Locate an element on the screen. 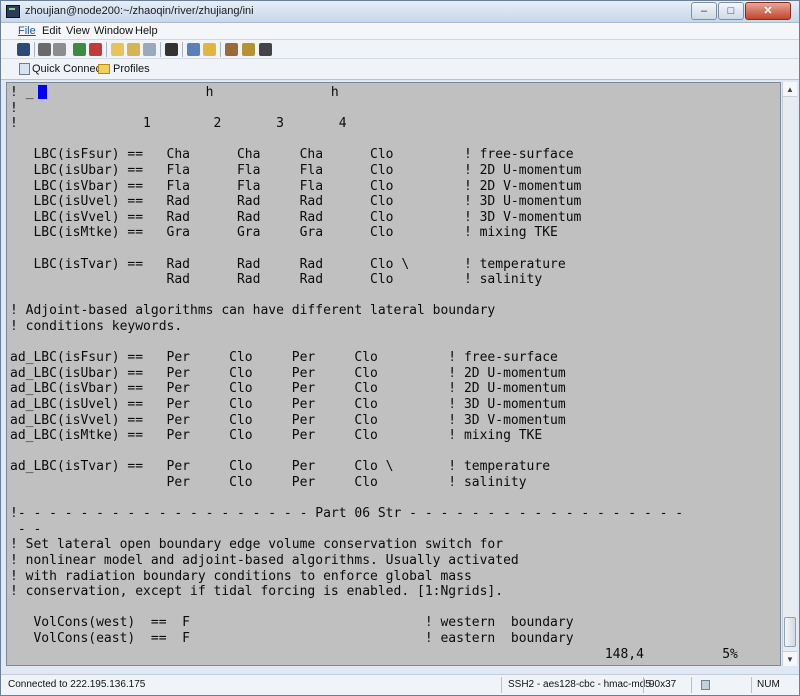  connection-status: Connected to 222.195.136.175 is located at coordinates (77, 684).